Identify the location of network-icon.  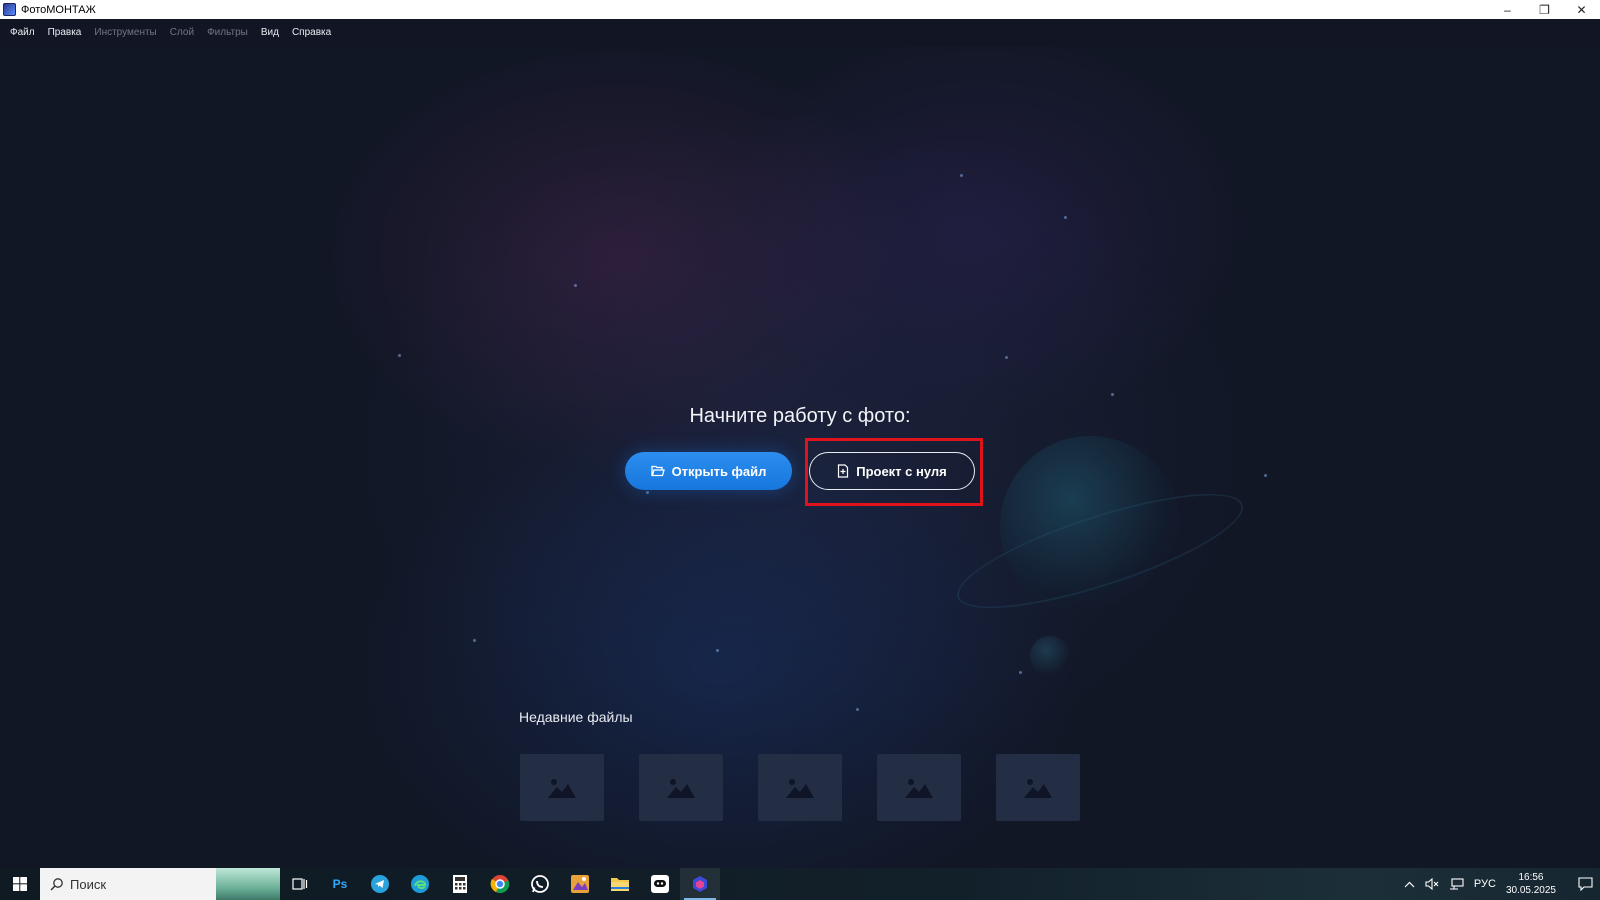
(1456, 884).